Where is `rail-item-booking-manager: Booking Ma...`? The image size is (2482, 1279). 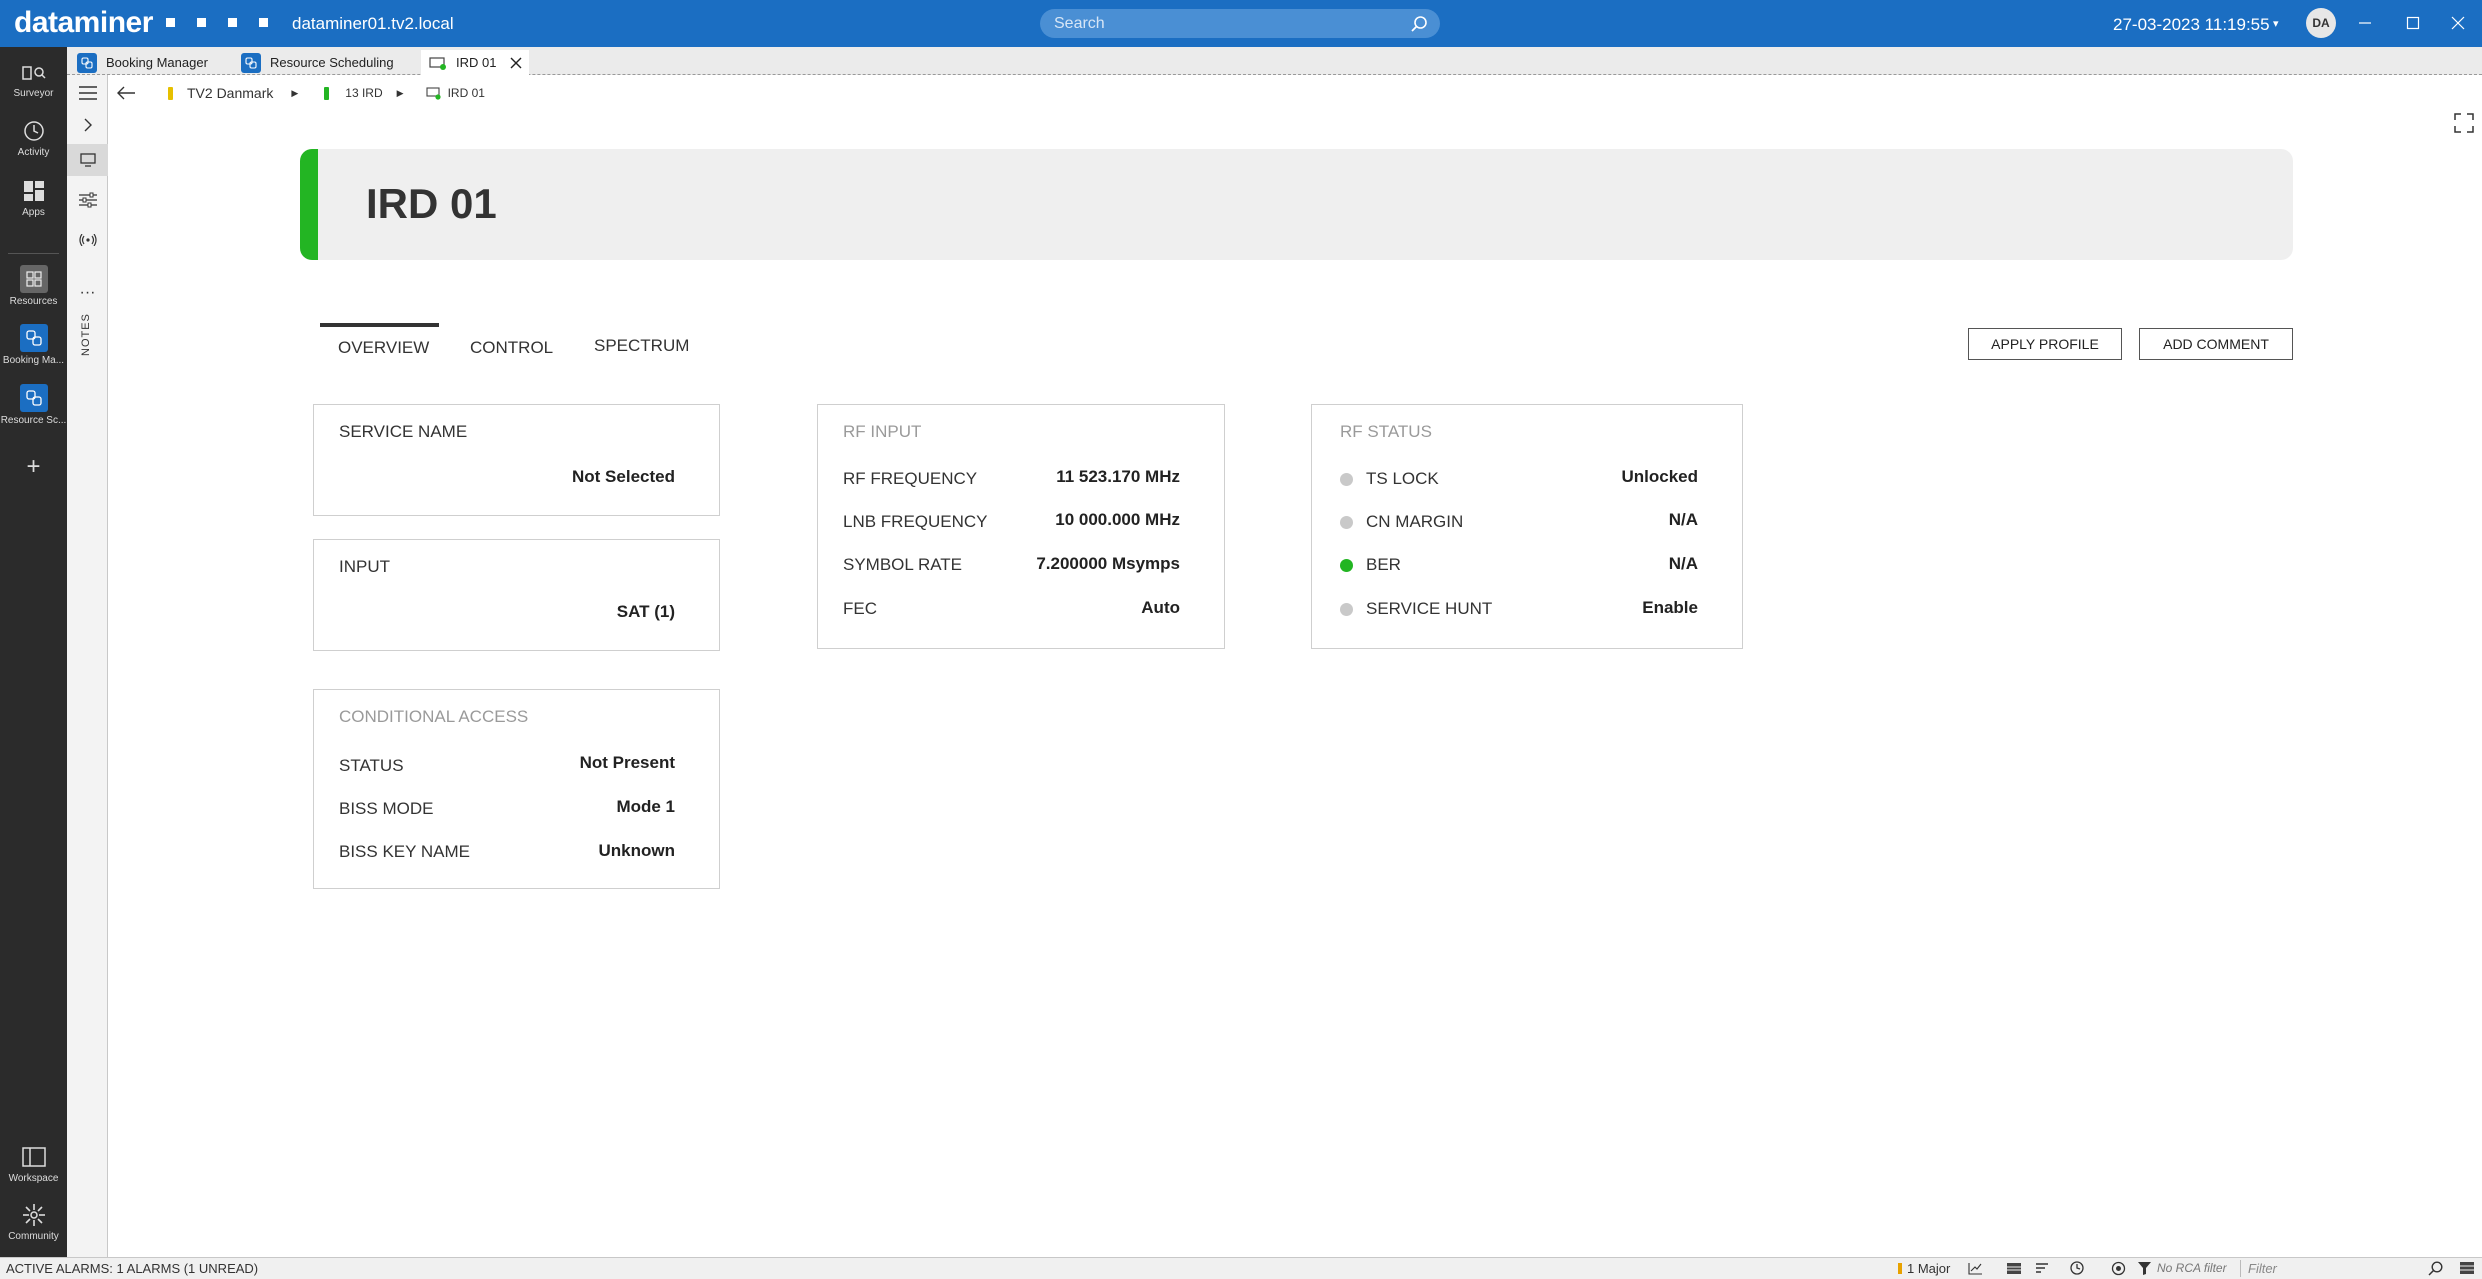
rail-item-booking-manager: Booking Ma... is located at coordinates (33, 345).